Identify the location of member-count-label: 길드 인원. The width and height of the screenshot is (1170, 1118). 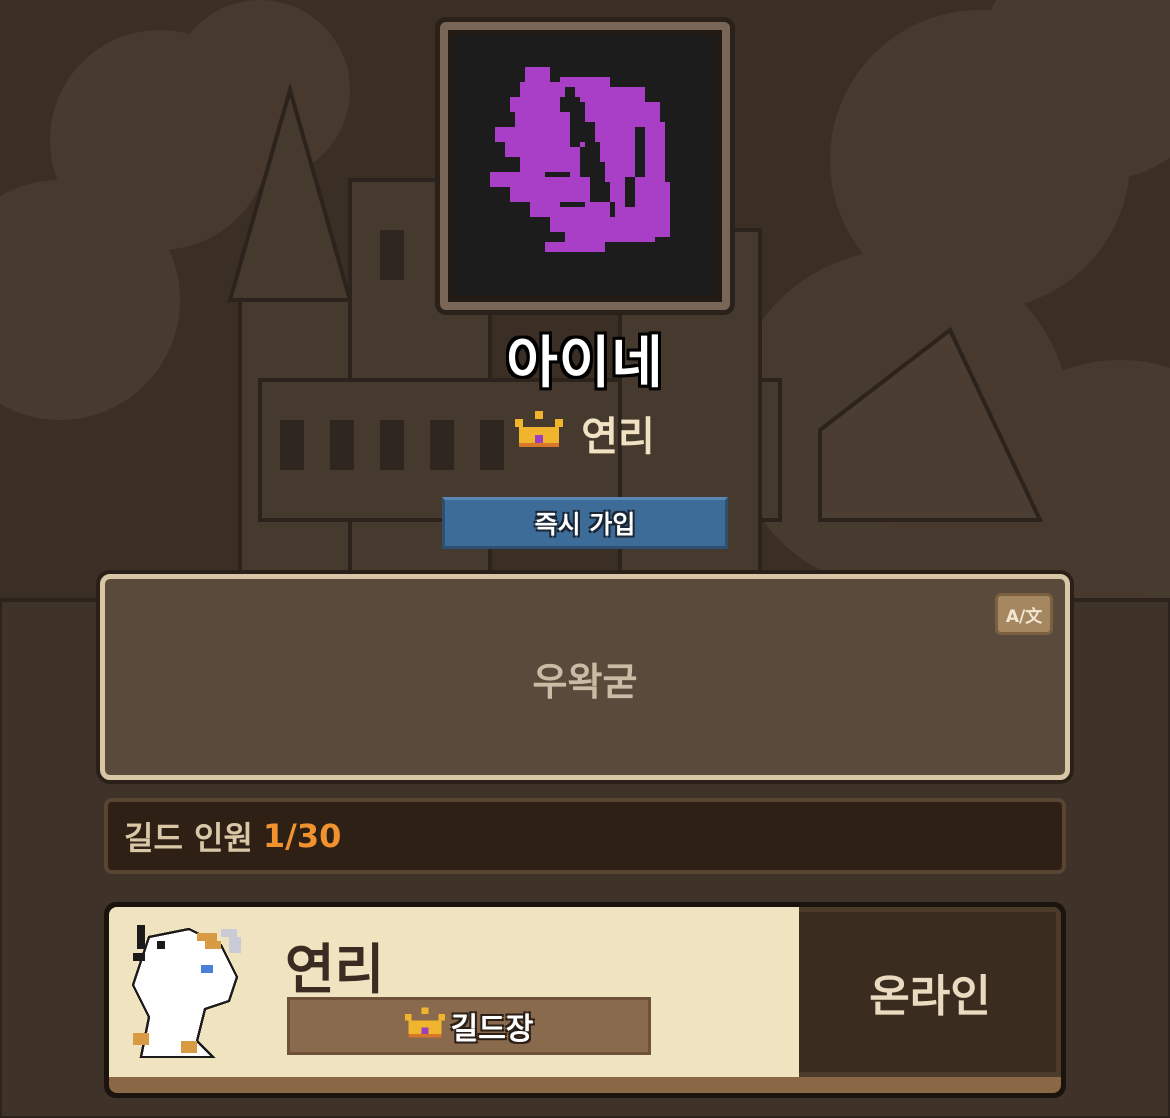
(188, 838).